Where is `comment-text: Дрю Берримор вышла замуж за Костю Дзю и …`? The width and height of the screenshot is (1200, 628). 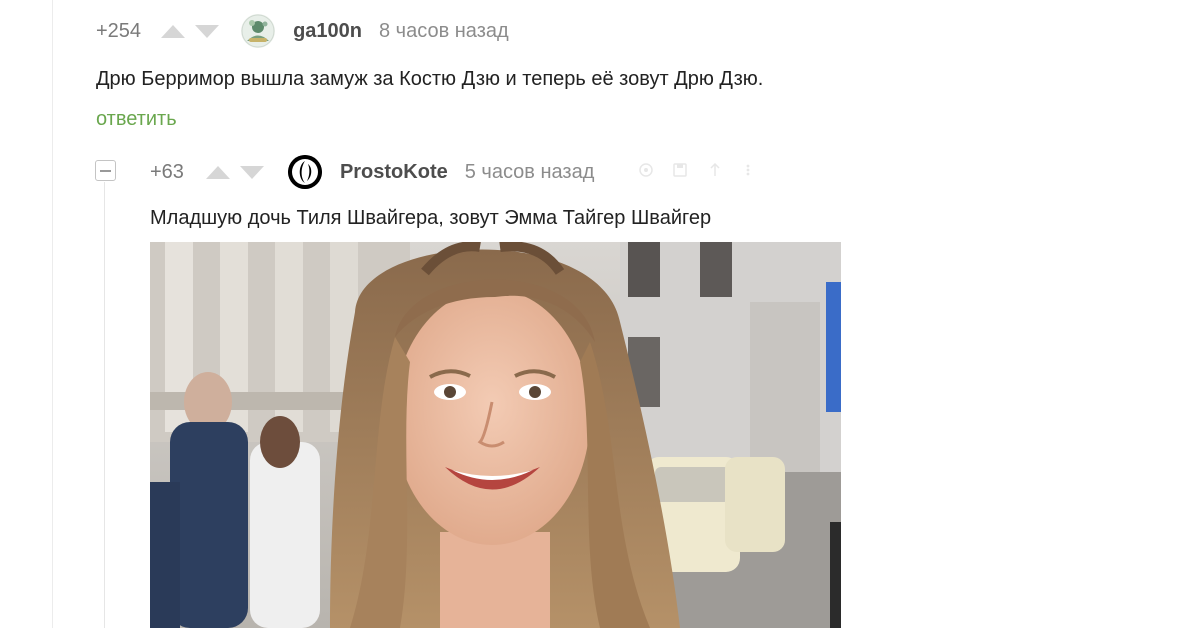 comment-text: Дрю Берримор вышла замуж за Костю Дзю и … is located at coordinates (430, 79).